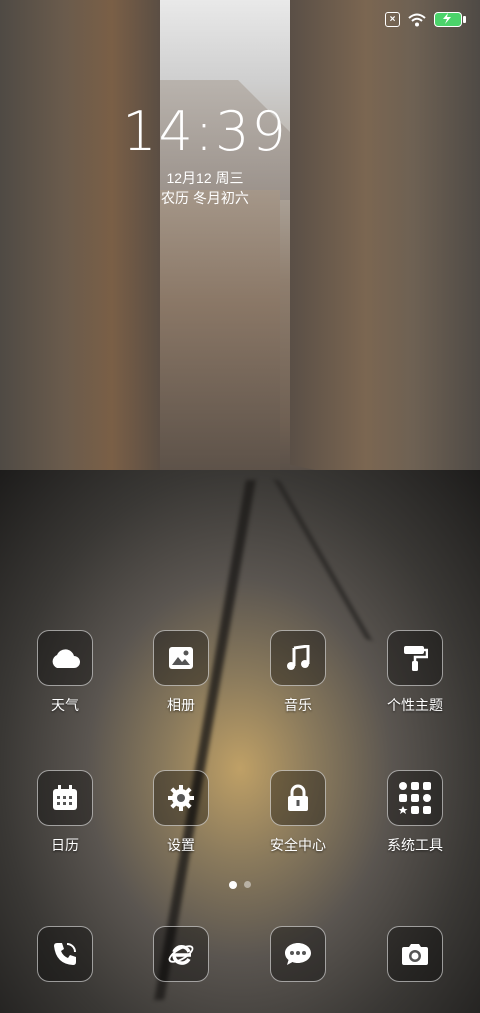 The image size is (480, 1013). Describe the element at coordinates (392, 19) in the screenshot. I see `sim-no-signal-icon: ×` at that location.